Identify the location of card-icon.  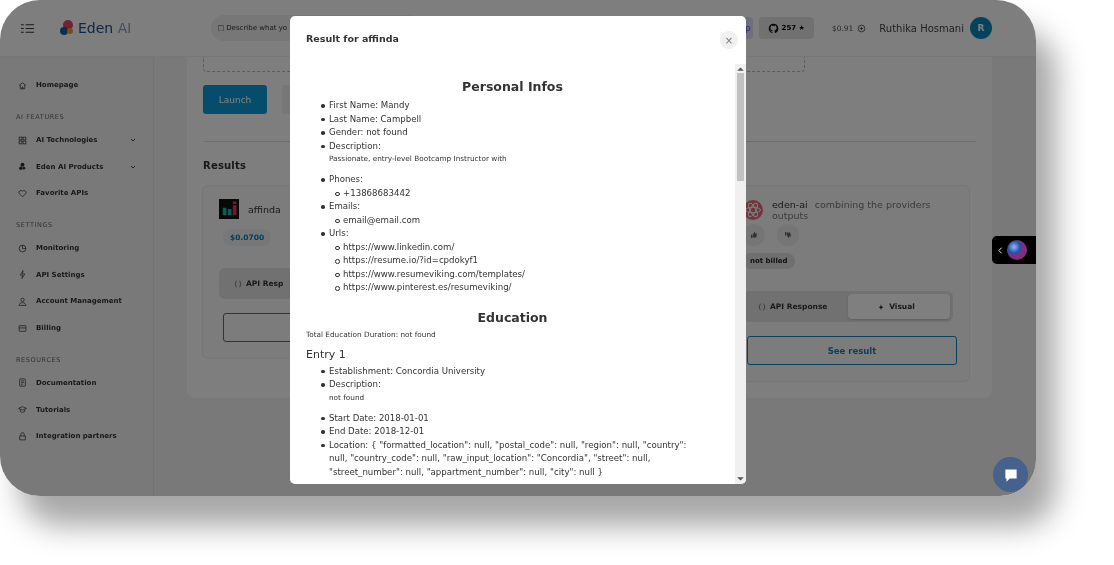
(22, 328).